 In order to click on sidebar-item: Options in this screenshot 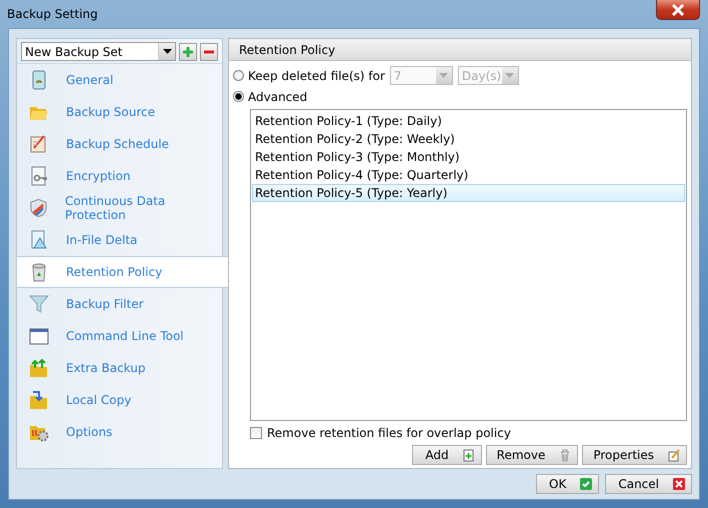, I will do `click(119, 432)`.